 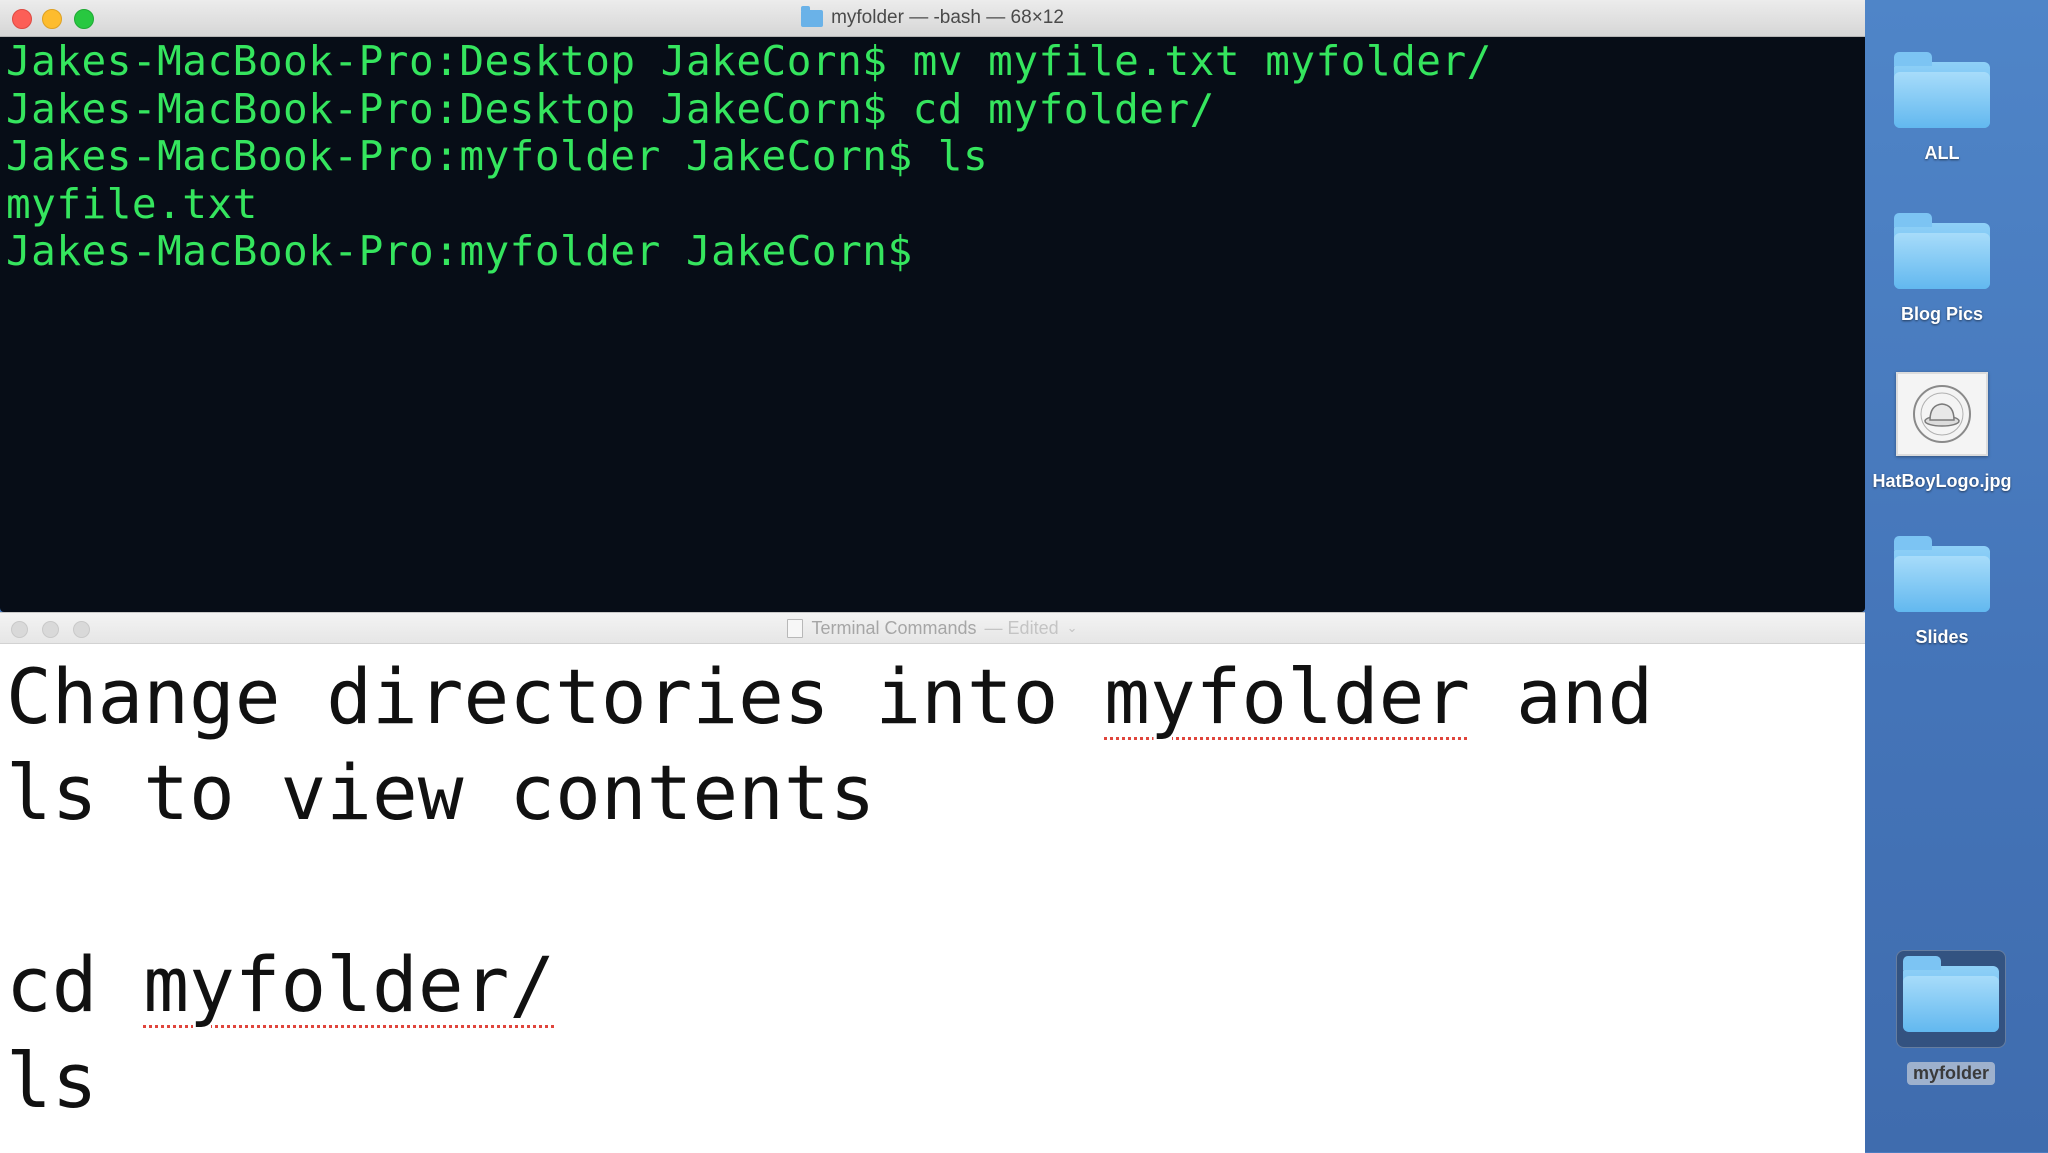 What do you see at coordinates (555, 696) in the screenshot?
I see `doc-text: Change directories into` at bounding box center [555, 696].